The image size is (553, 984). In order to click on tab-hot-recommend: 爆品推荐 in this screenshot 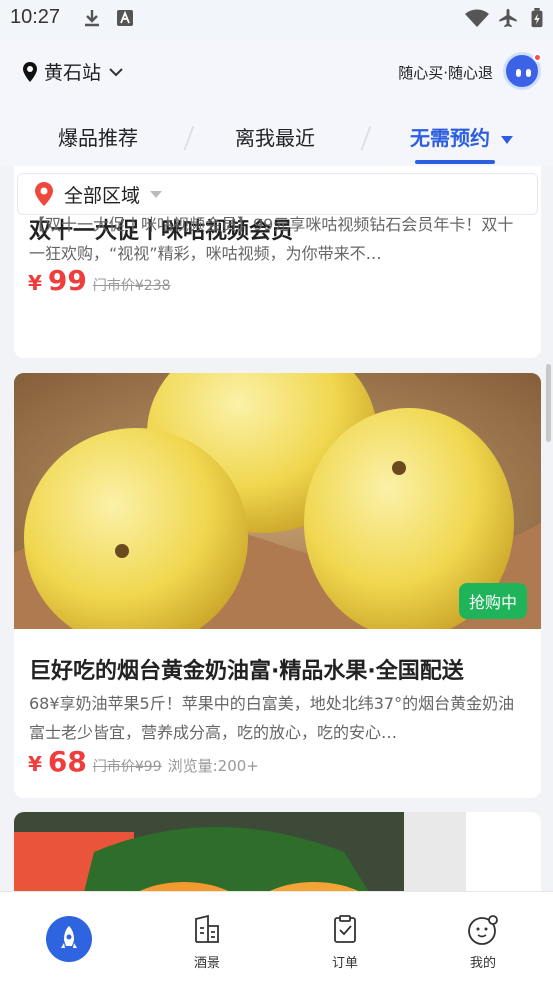, I will do `click(98, 136)`.